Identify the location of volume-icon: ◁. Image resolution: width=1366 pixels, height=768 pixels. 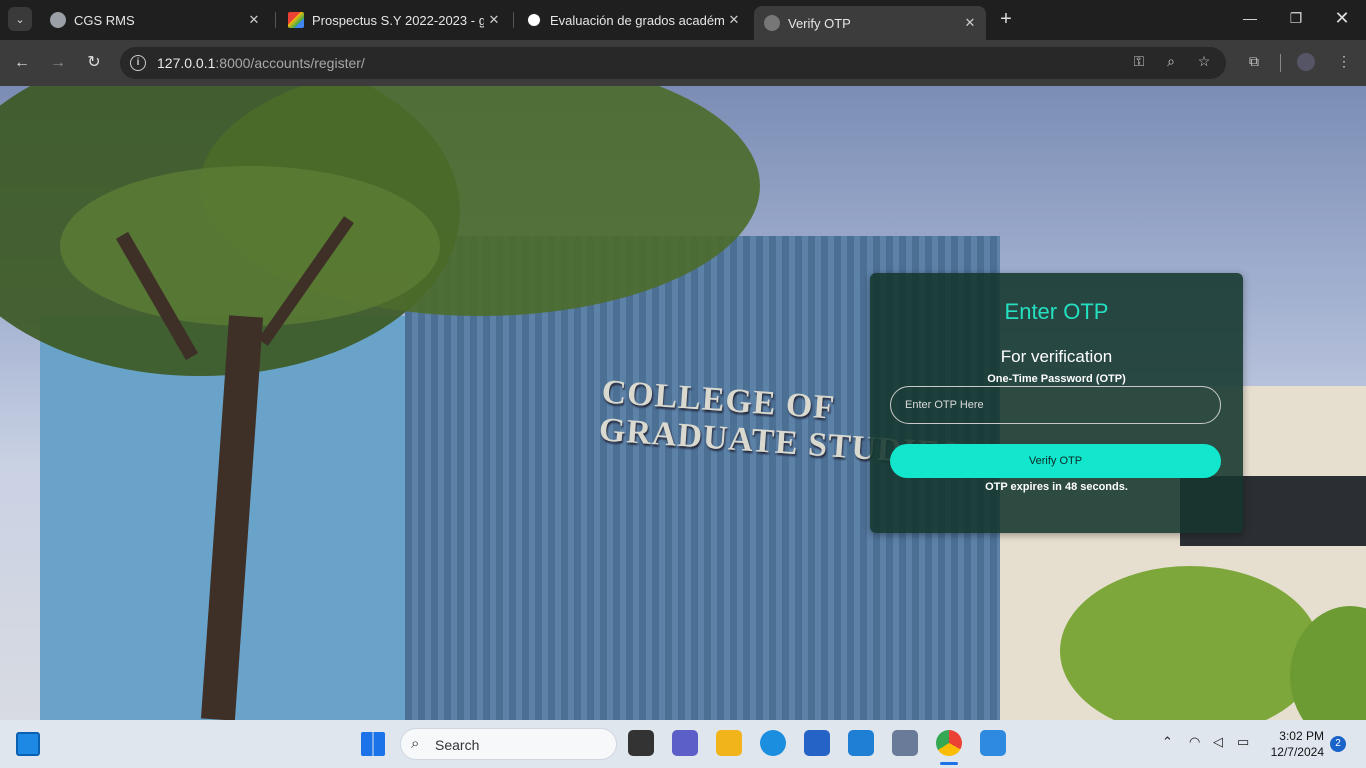
(1218, 742).